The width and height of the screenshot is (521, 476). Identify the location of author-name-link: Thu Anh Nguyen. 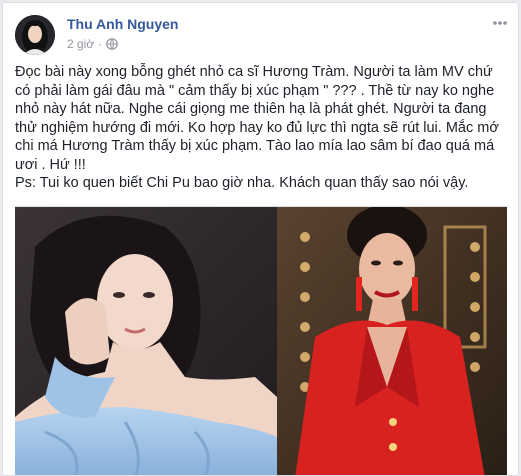
(122, 24).